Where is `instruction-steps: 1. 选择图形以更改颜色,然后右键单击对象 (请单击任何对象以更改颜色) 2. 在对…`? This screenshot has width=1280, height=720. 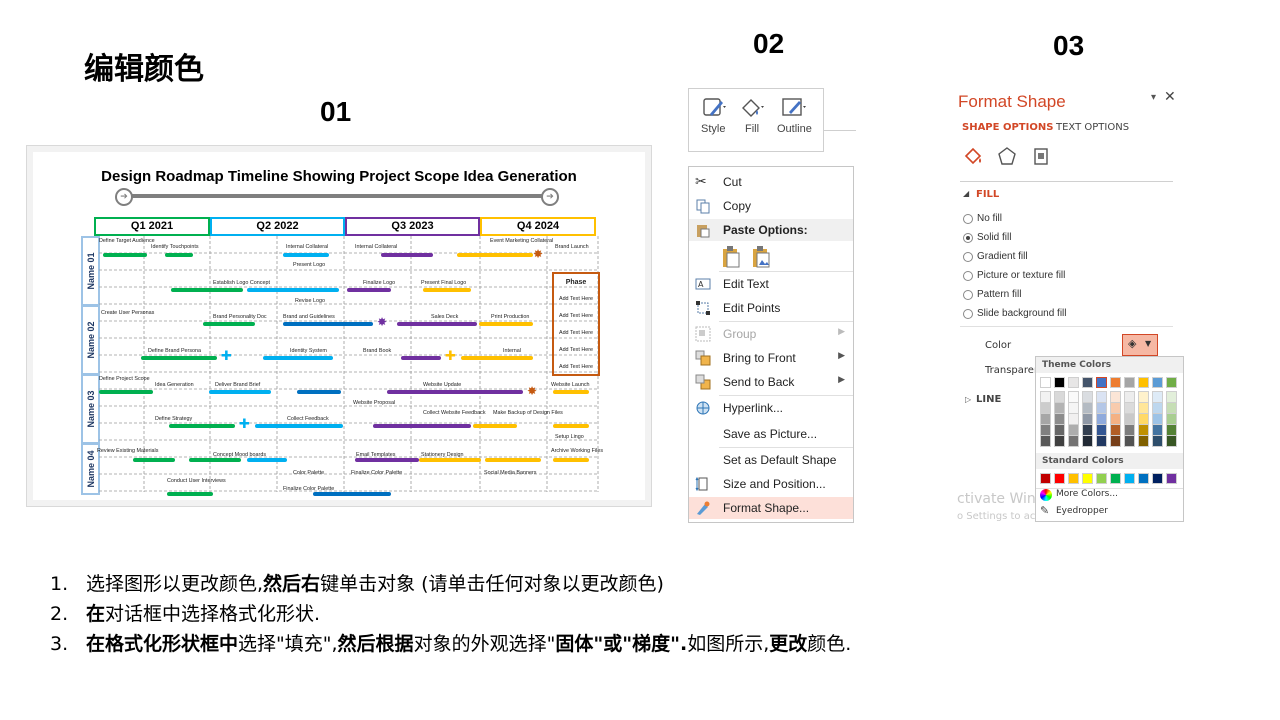 instruction-steps: 1. 选择图形以更改颜色,然后右键单击对象 (请单击任何对象以更改颜色) 2. 在对… is located at coordinates (450, 614).